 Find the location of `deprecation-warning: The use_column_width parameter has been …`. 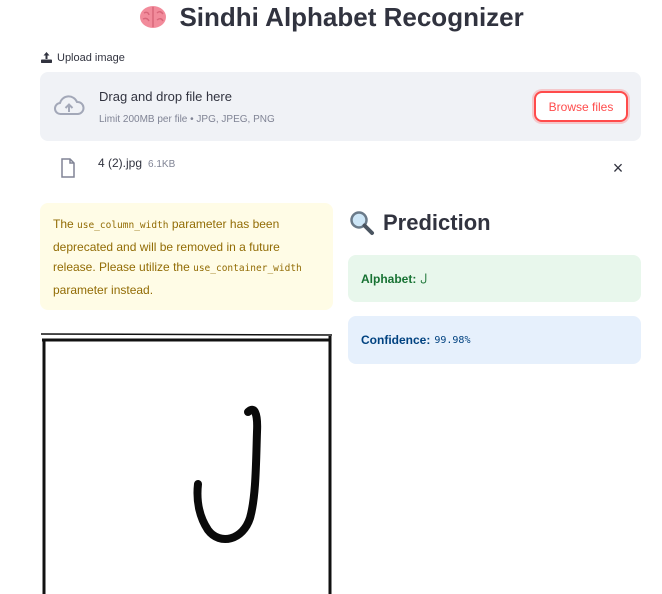

deprecation-warning: The use_column_width parameter has been … is located at coordinates (186, 256).